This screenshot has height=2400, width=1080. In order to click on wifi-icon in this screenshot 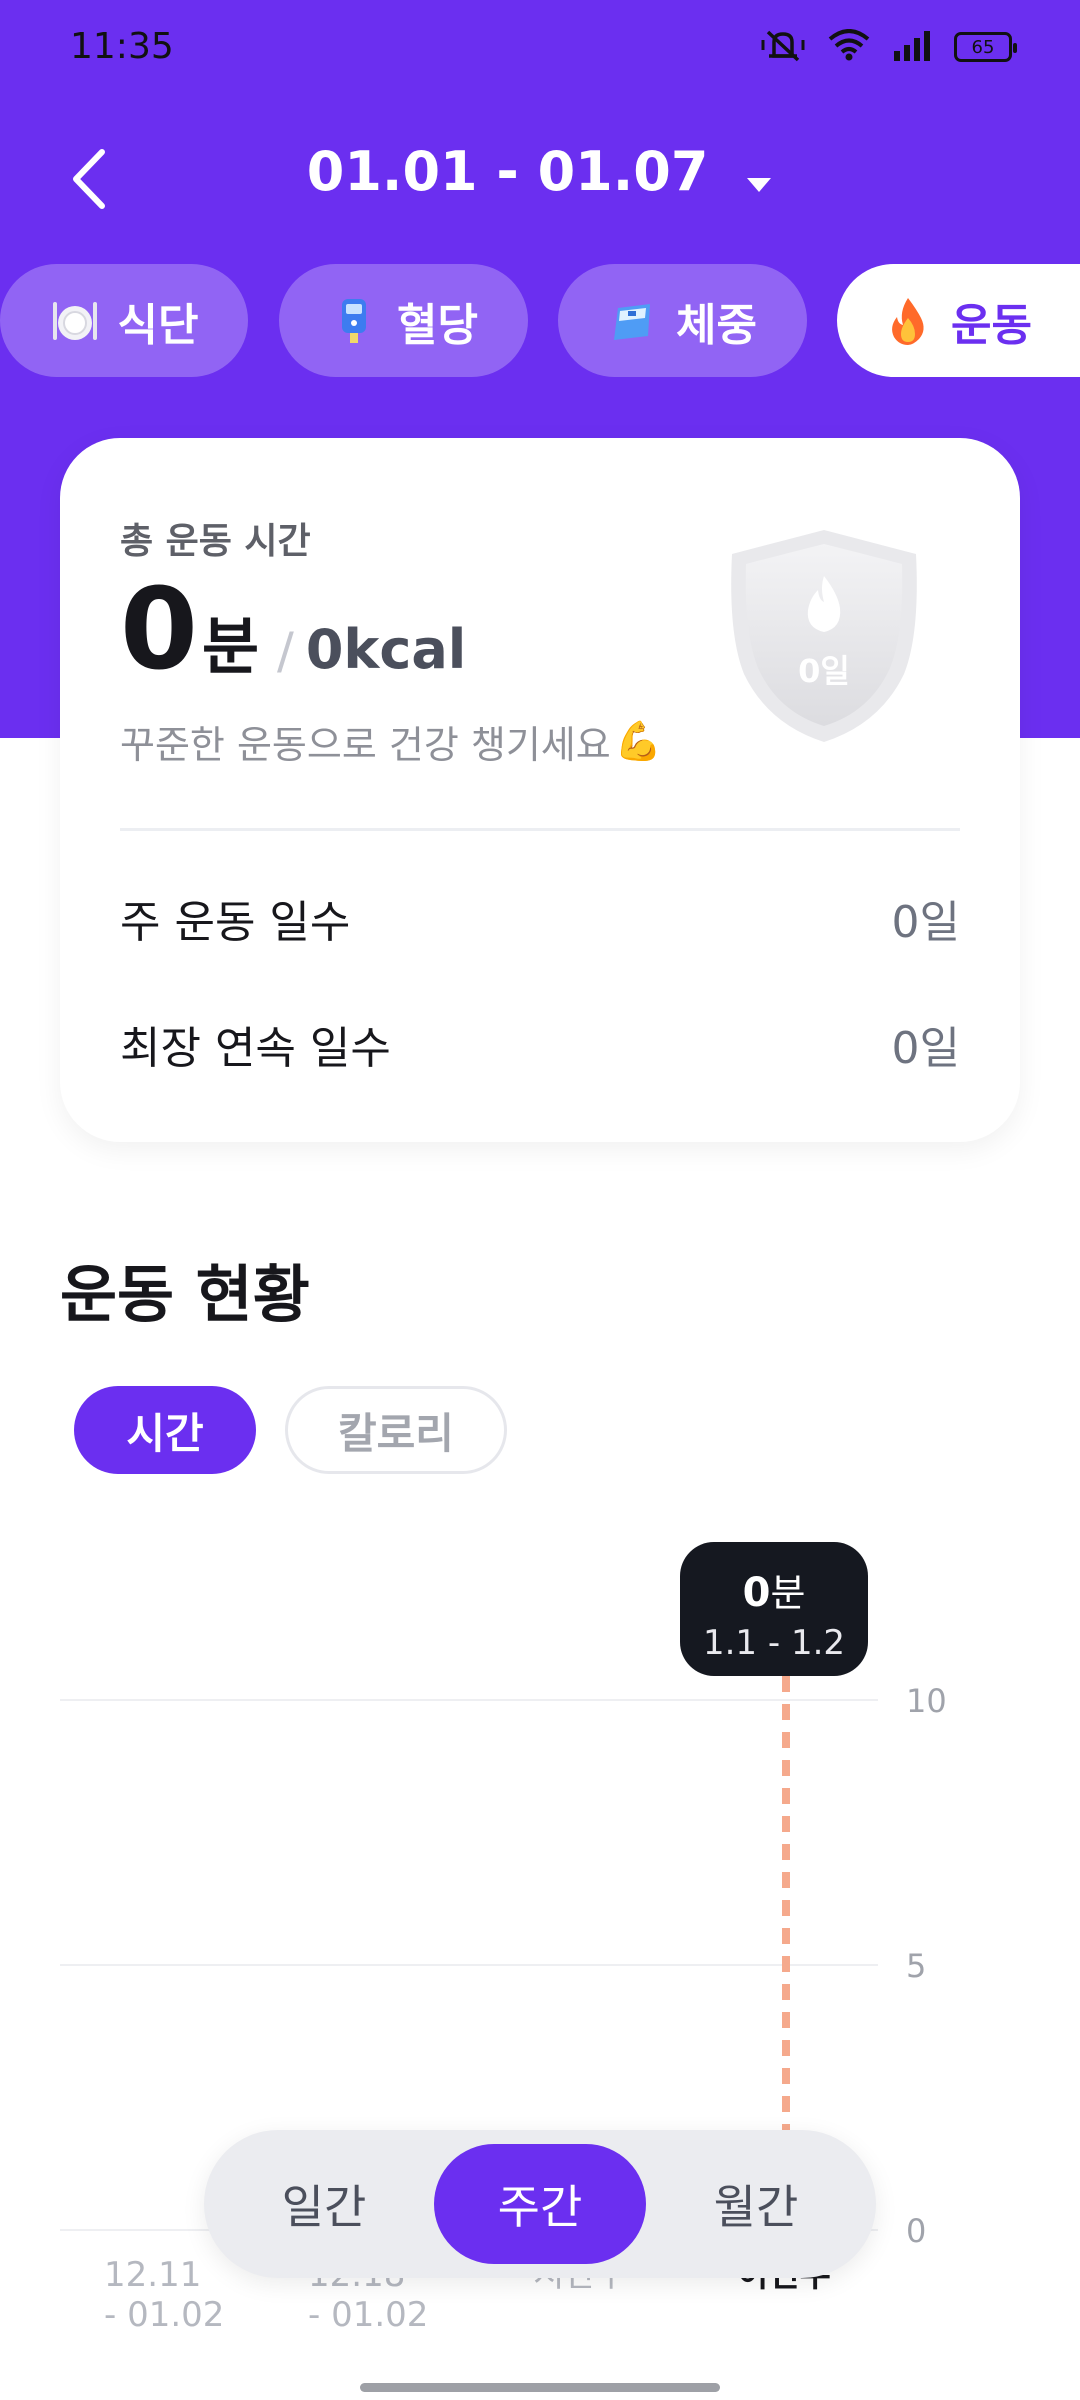, I will do `click(849, 47)`.